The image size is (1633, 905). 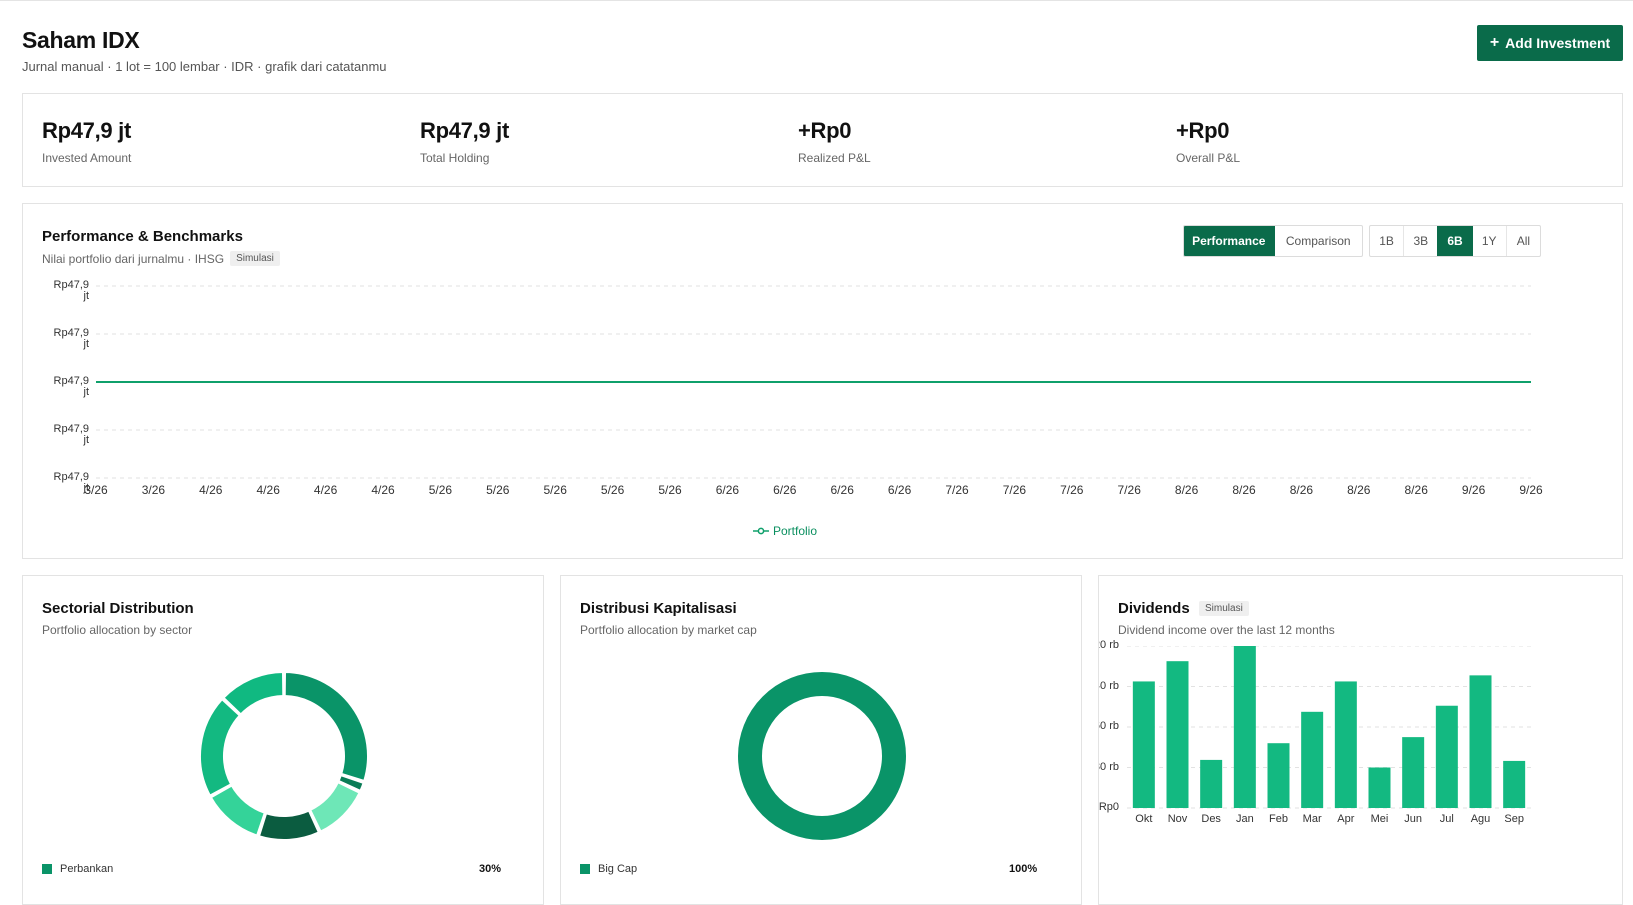 I want to click on tab-comparison: Comparison, so click(x=1318, y=241).